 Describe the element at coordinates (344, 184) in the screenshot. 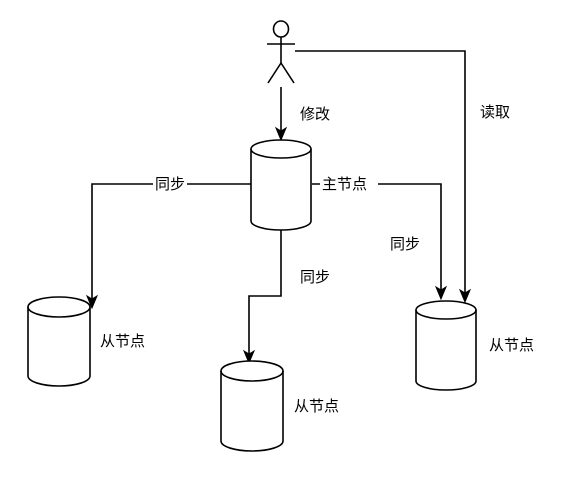

I see `master-label: 主节点` at that location.